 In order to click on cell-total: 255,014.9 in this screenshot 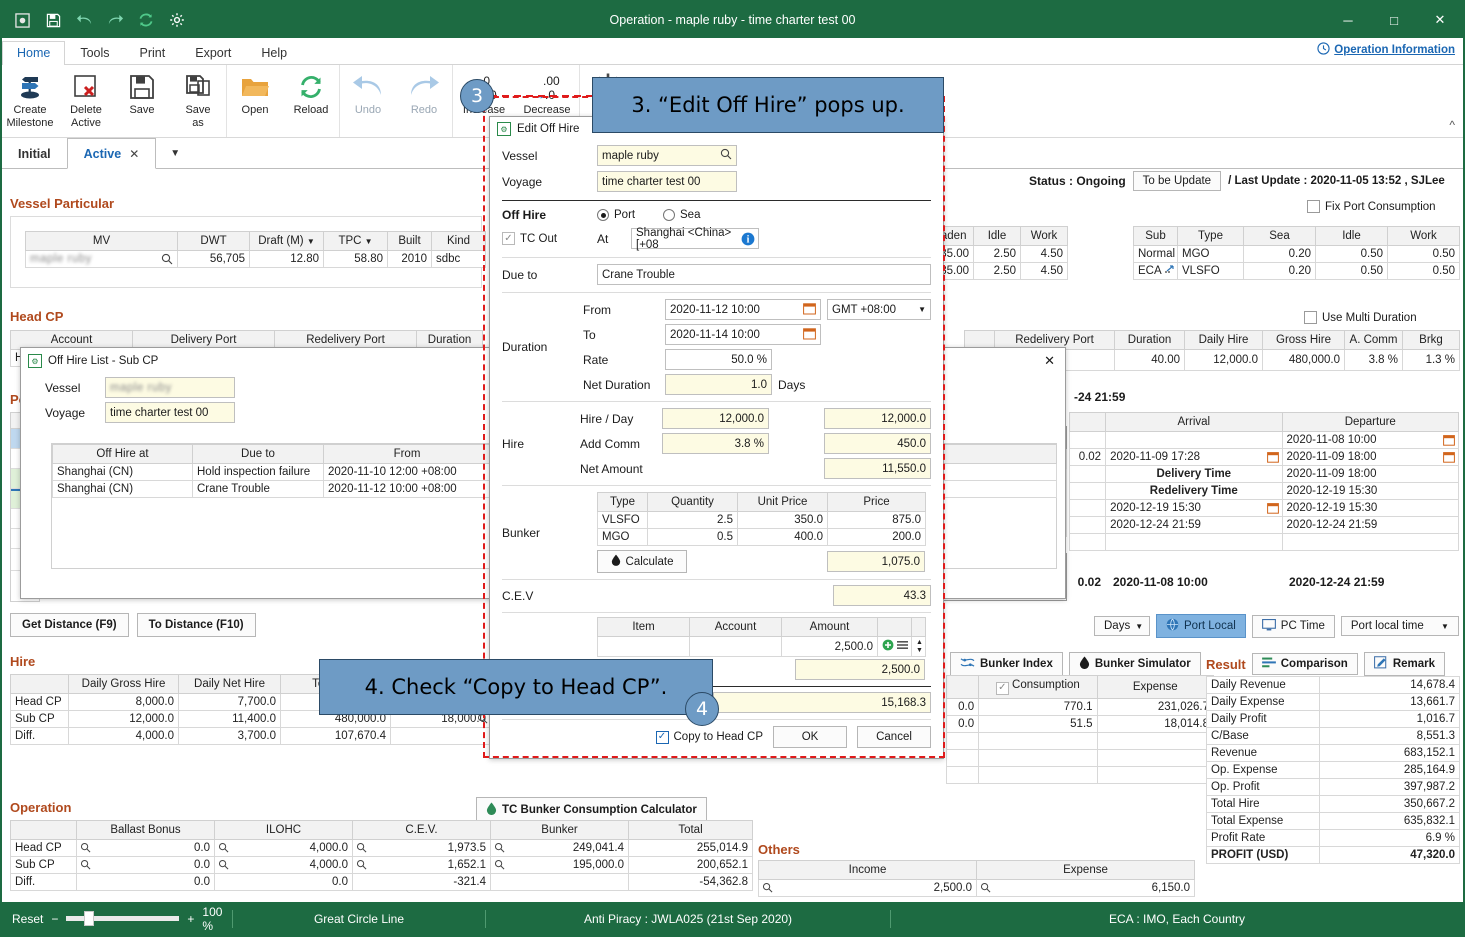, I will do `click(690, 848)`.